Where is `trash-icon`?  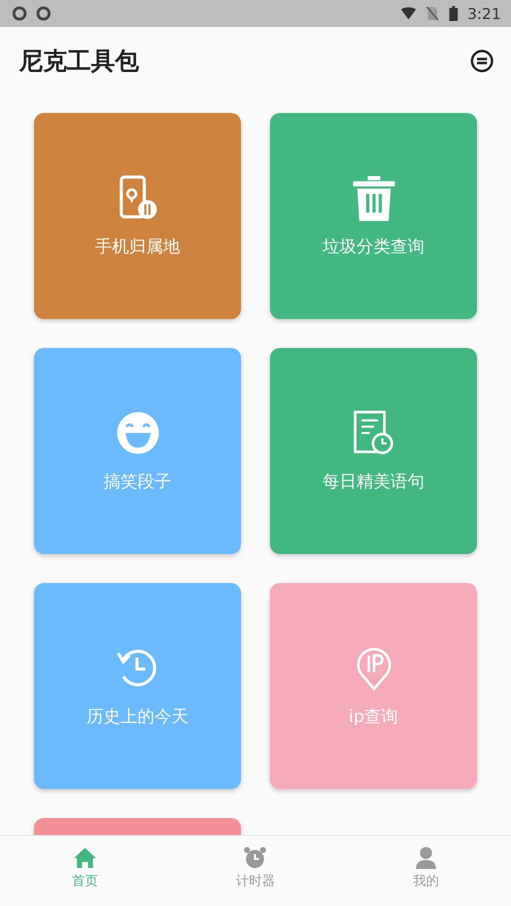 trash-icon is located at coordinates (373, 197).